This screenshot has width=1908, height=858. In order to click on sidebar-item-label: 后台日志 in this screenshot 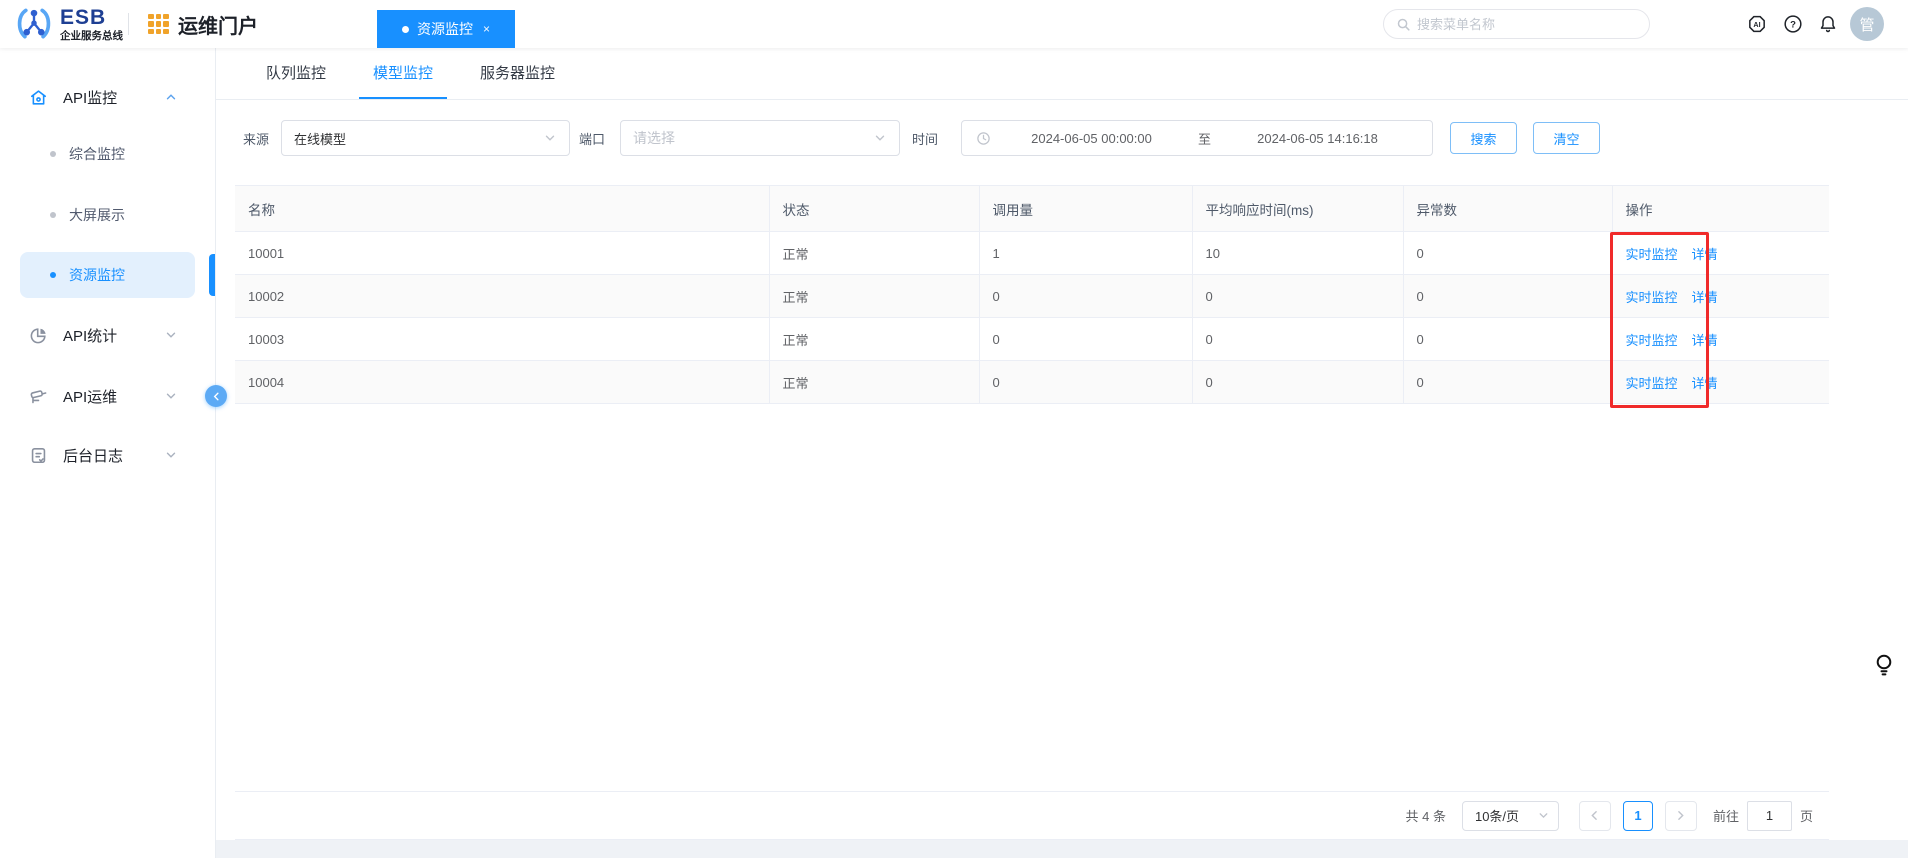, I will do `click(93, 456)`.